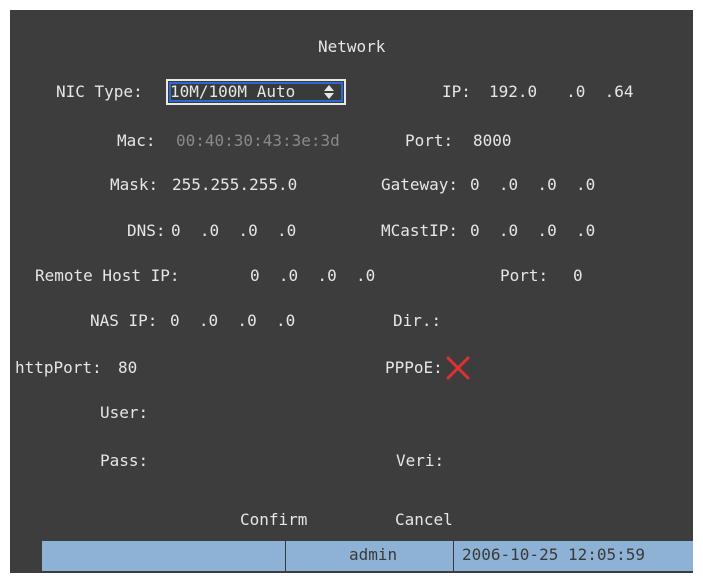 The image size is (703, 581). I want to click on pass-label: Pass:, so click(124, 460).